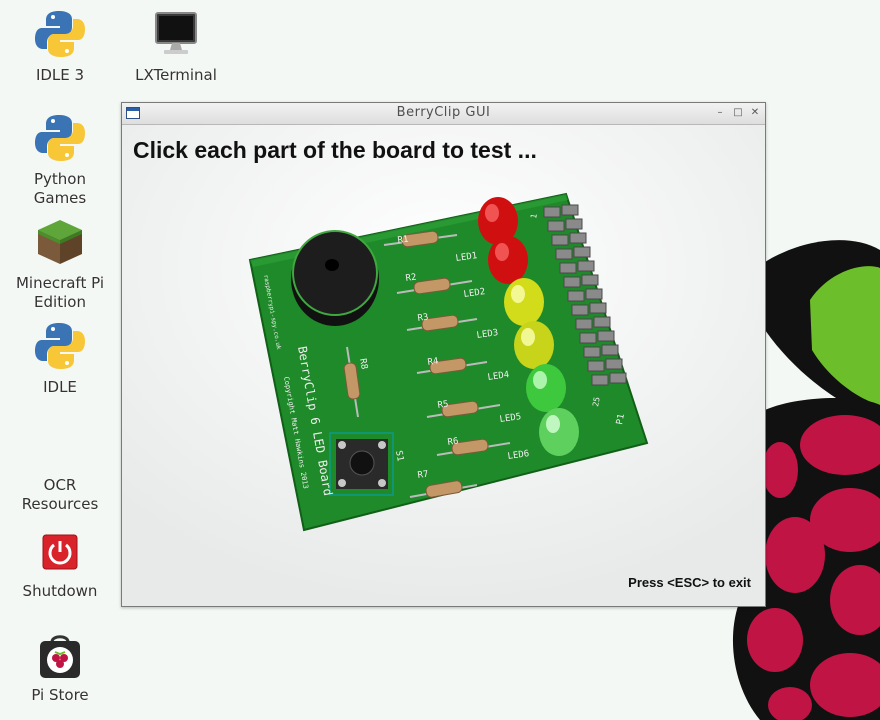 This screenshot has width=880, height=720. I want to click on label-r8: R8, so click(363, 364).